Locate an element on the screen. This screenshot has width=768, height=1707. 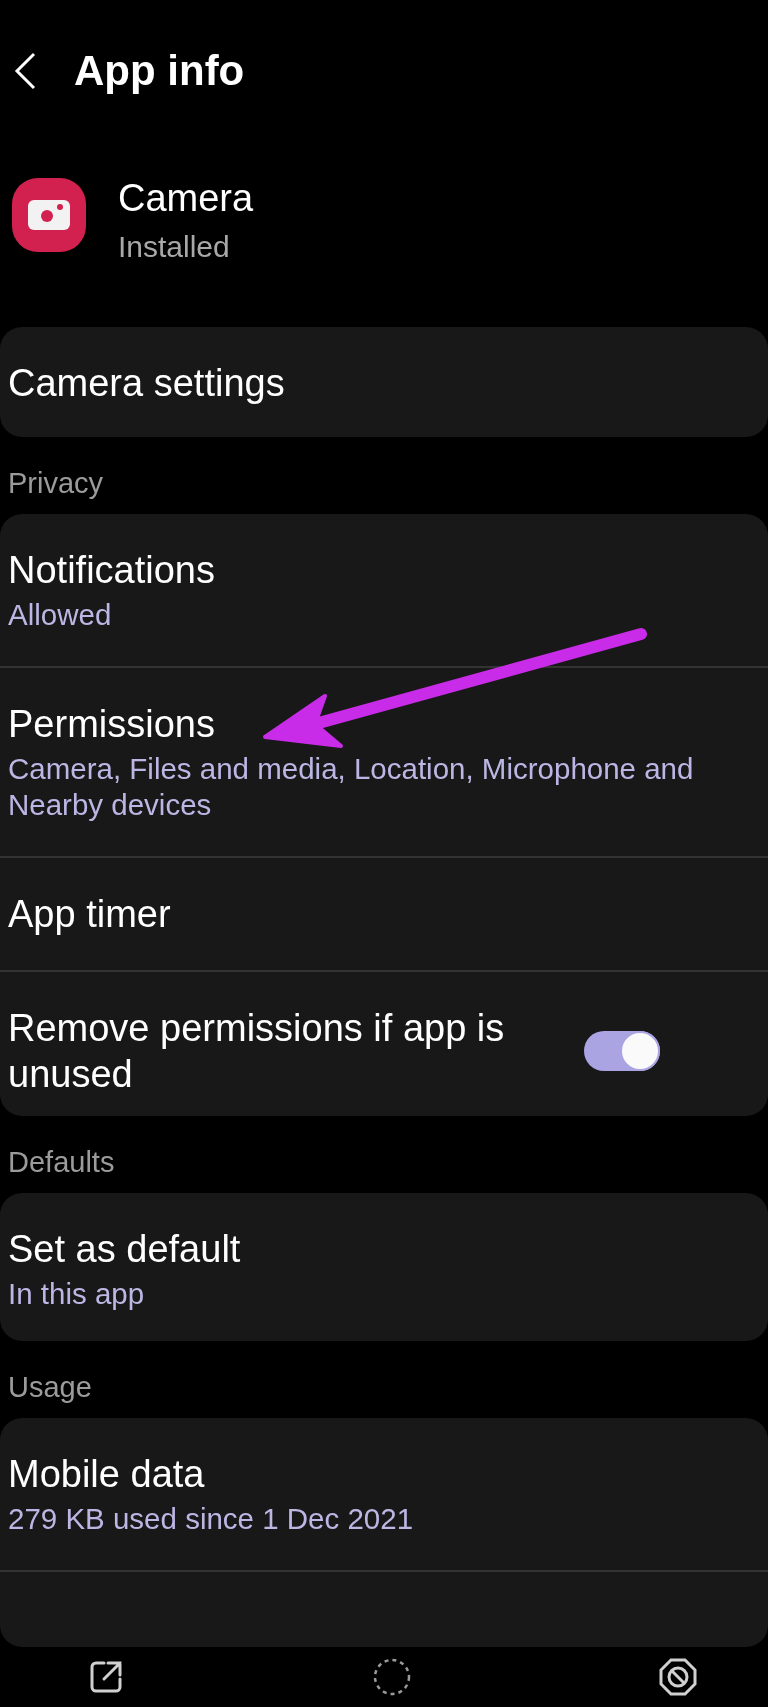
section-label: Privacy is located at coordinates (56, 483).